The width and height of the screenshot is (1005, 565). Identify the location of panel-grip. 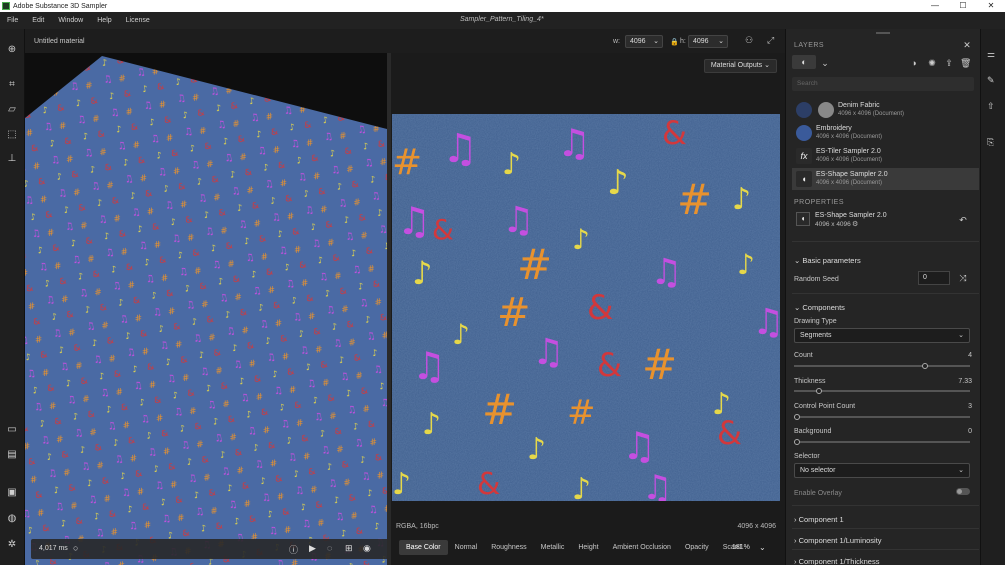
(883, 33).